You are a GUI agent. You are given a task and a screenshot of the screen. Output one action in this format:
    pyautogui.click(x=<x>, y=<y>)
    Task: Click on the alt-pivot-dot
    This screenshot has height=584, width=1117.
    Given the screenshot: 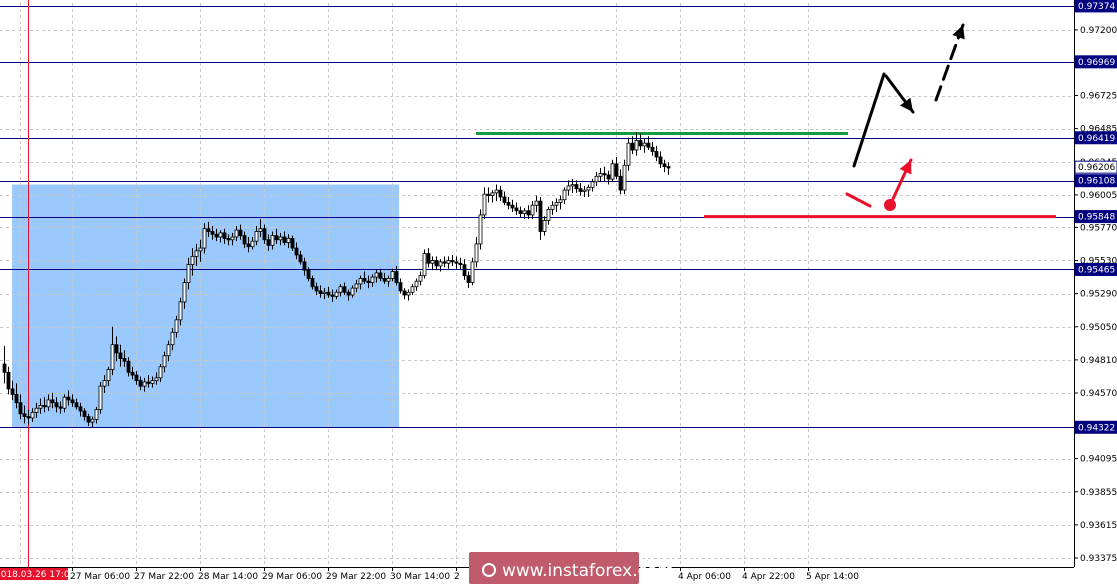 What is the action you would take?
    pyautogui.click(x=890, y=205)
    